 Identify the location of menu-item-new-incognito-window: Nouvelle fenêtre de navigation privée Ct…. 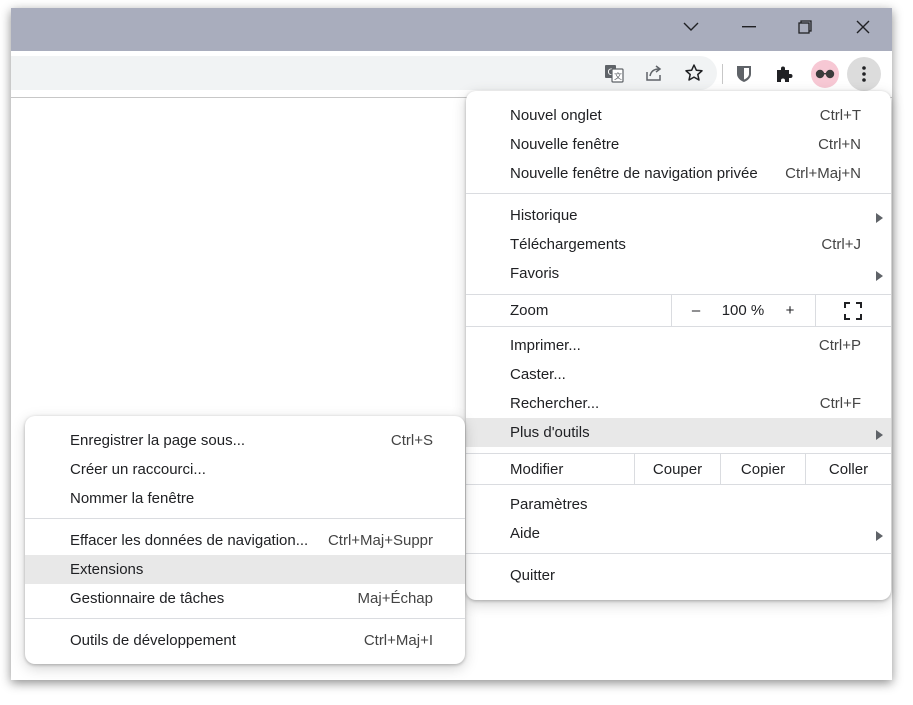
(678, 173).